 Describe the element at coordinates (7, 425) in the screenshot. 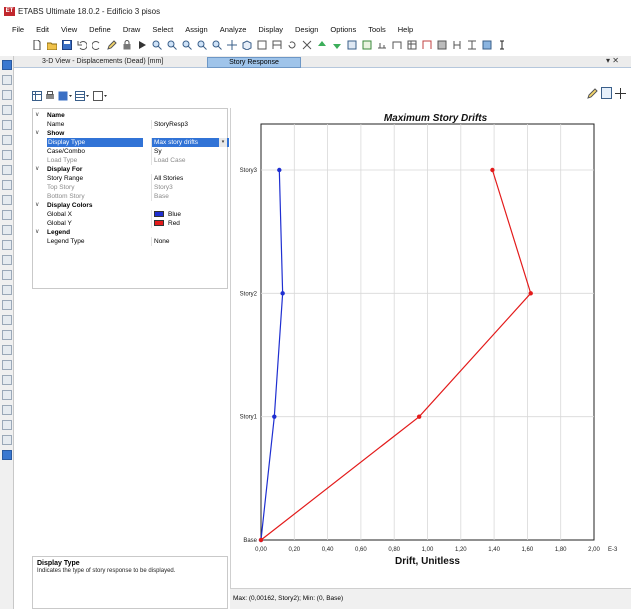

I see `snap-midpoint-icon` at that location.